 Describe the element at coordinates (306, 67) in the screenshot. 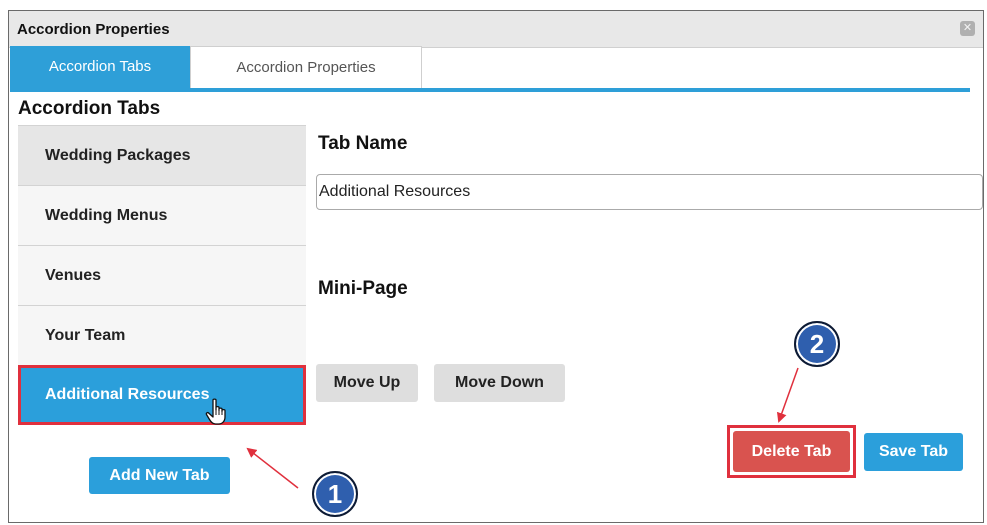

I see `tab-accordion-properties: Accordion Properties` at that location.